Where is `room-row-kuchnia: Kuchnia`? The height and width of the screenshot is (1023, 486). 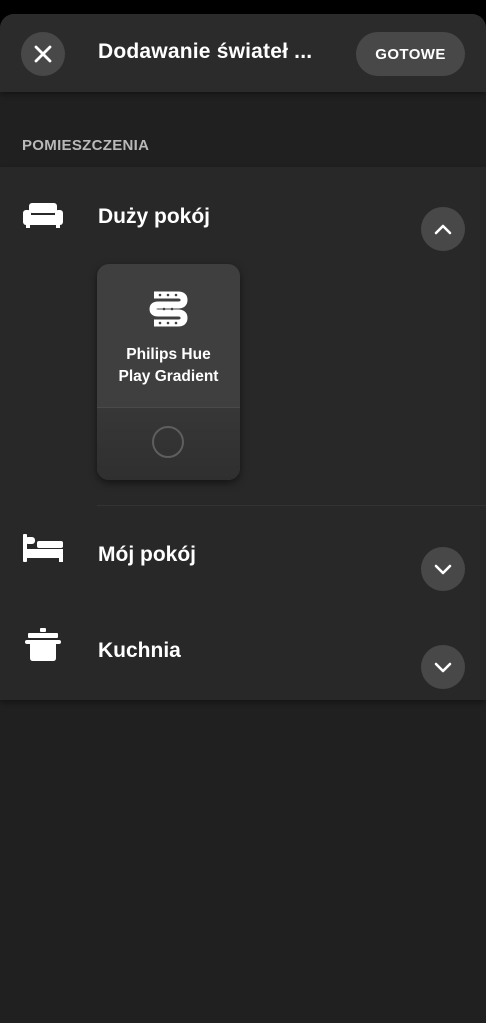
room-row-kuchnia: Kuchnia is located at coordinates (243, 651).